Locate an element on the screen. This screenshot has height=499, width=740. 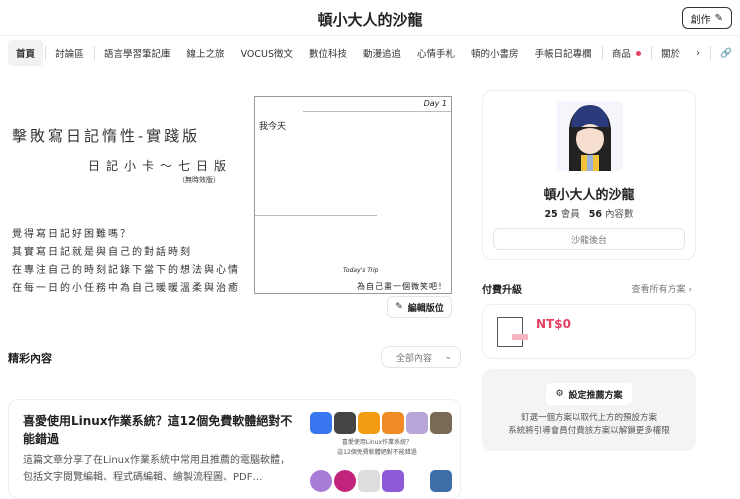
banner-subtitle: 日記小卡～七日版 is located at coordinates (160, 165).